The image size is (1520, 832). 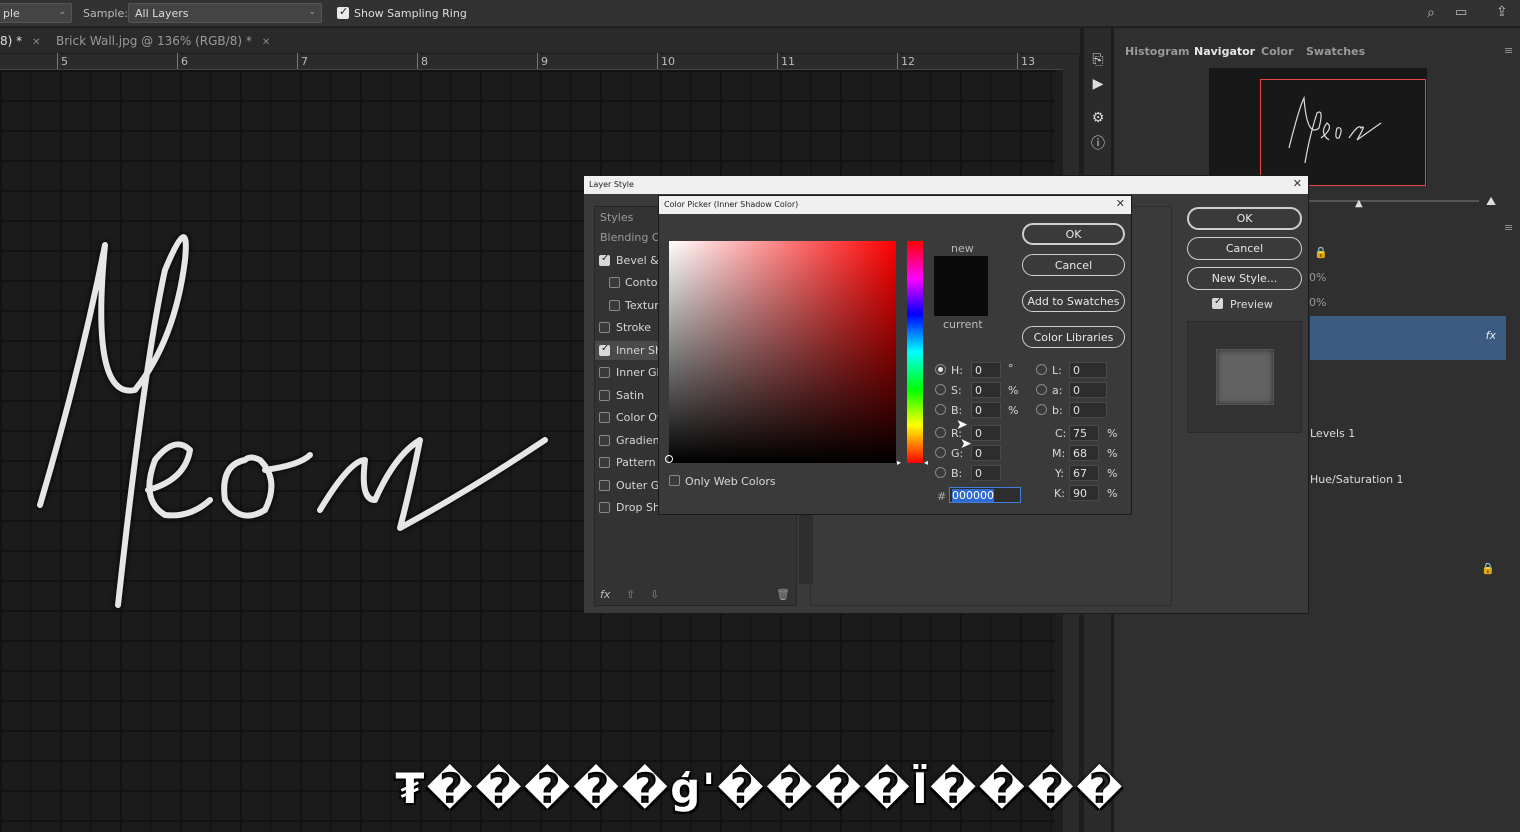 I want to click on saturation-input: 0, so click(x=986, y=390).